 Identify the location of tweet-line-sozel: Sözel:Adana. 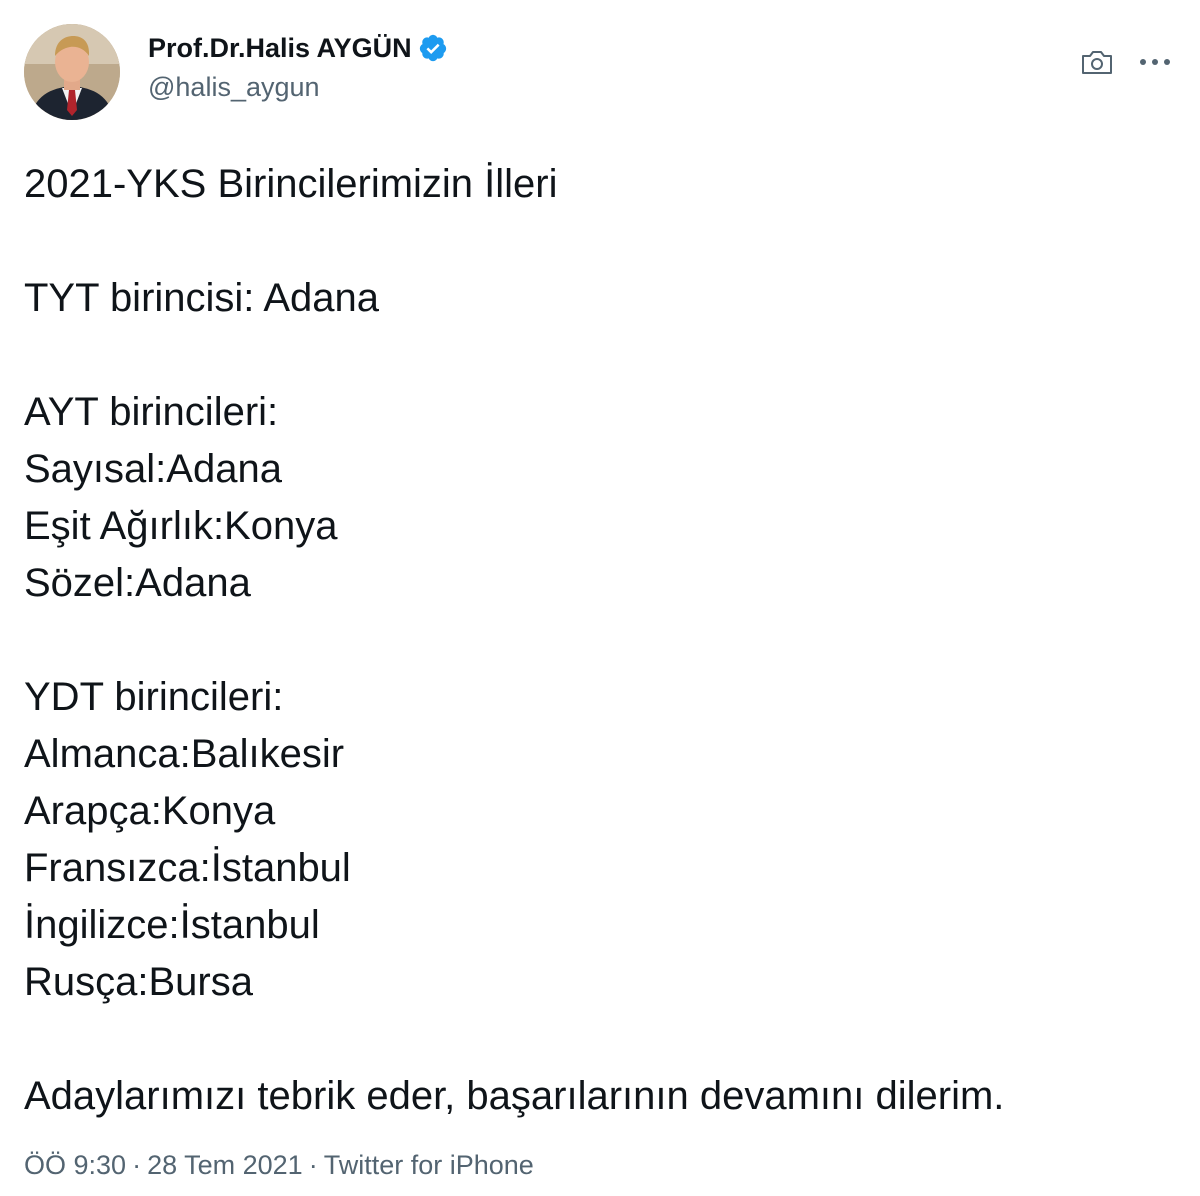
(137, 583).